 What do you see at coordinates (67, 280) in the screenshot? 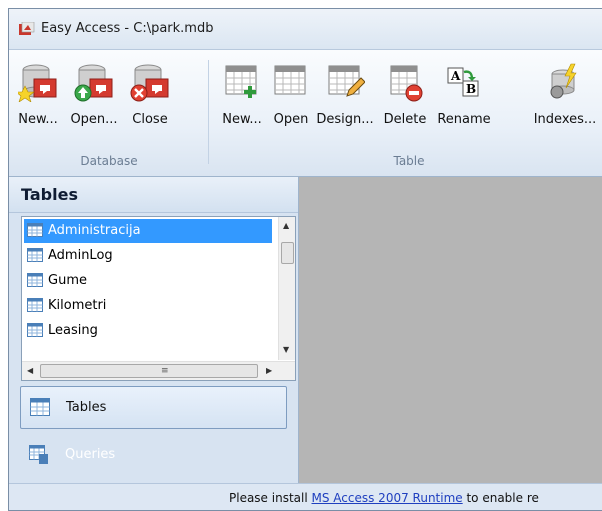
I see `list-item-label: Gume` at bounding box center [67, 280].